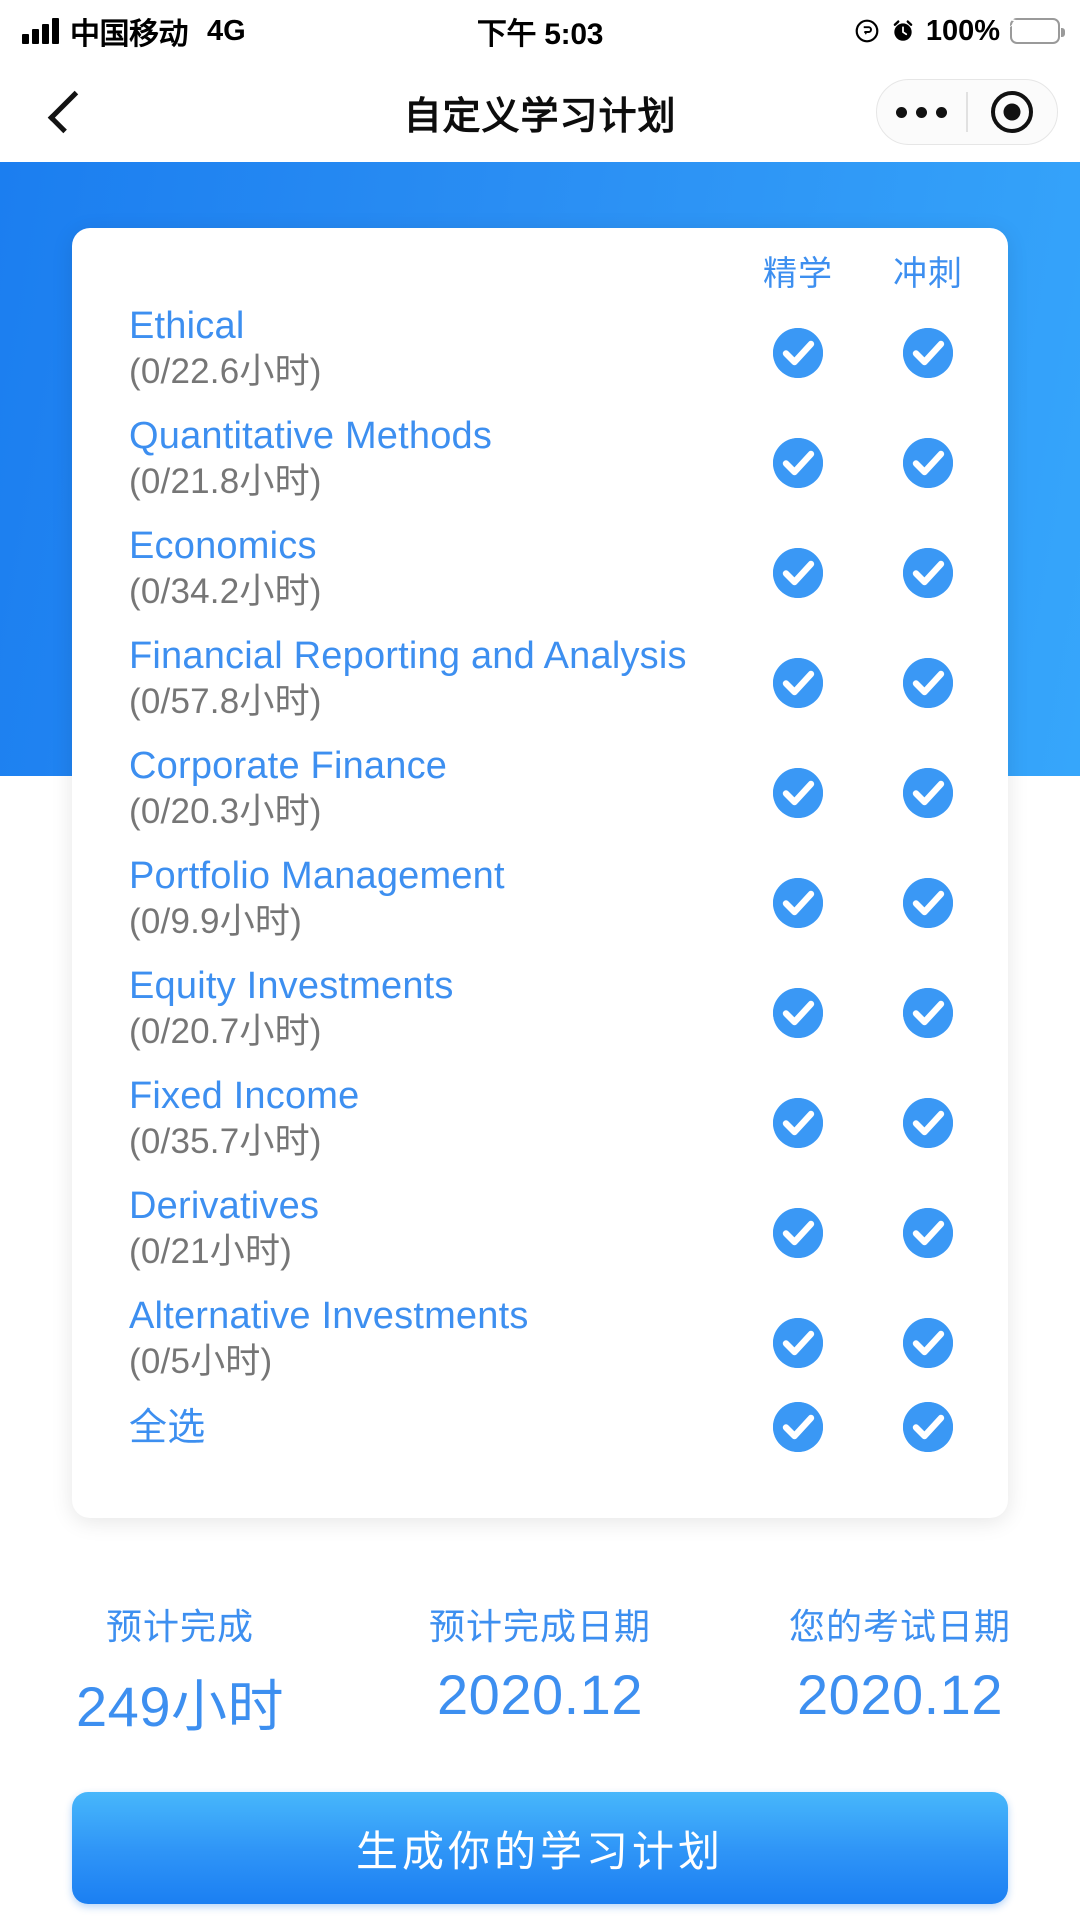  I want to click on rotation-lock-icon, so click(867, 31).